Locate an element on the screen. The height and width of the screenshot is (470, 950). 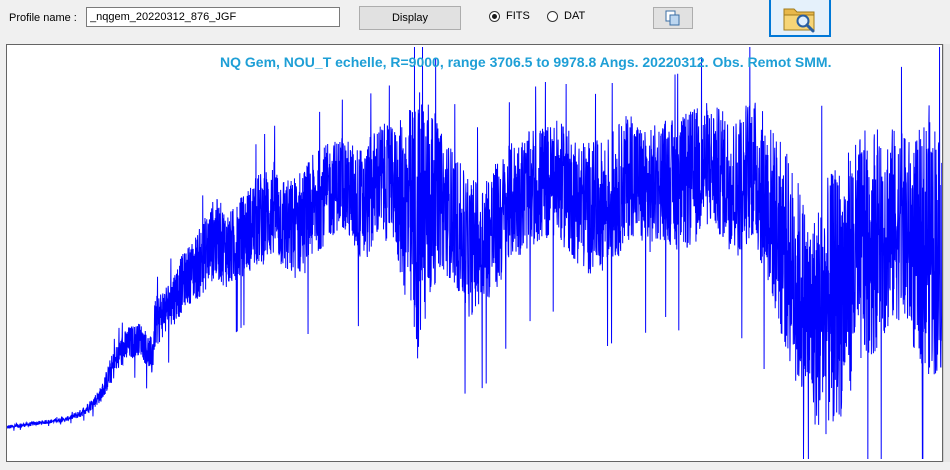
profile-name-input is located at coordinates (213, 17).